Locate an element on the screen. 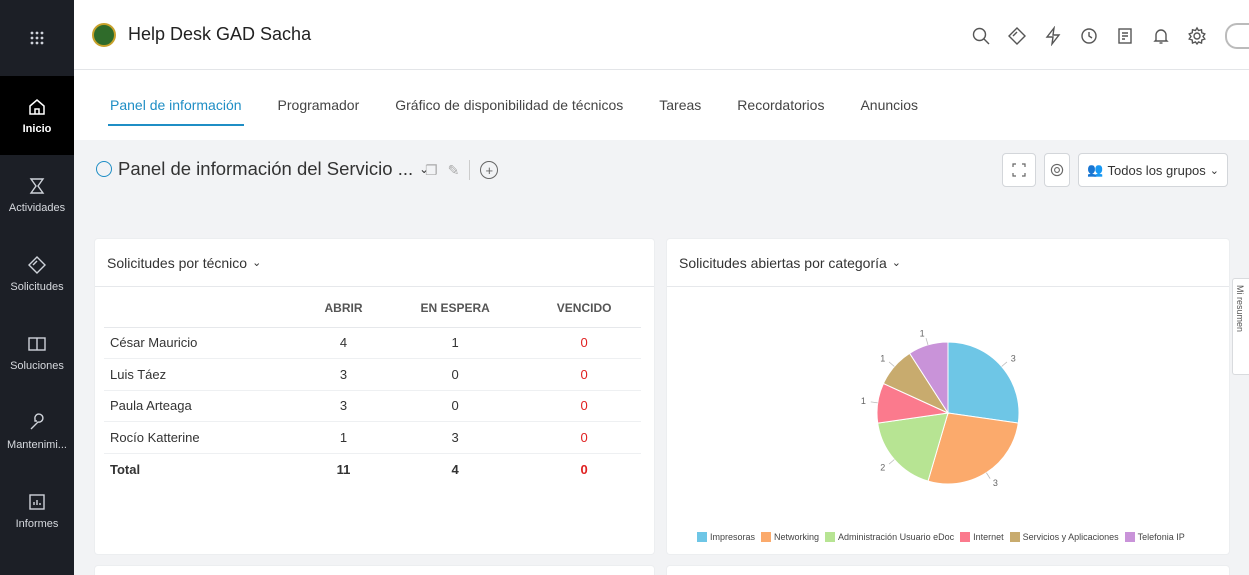  legend-item: Impresoras is located at coordinates (726, 537).